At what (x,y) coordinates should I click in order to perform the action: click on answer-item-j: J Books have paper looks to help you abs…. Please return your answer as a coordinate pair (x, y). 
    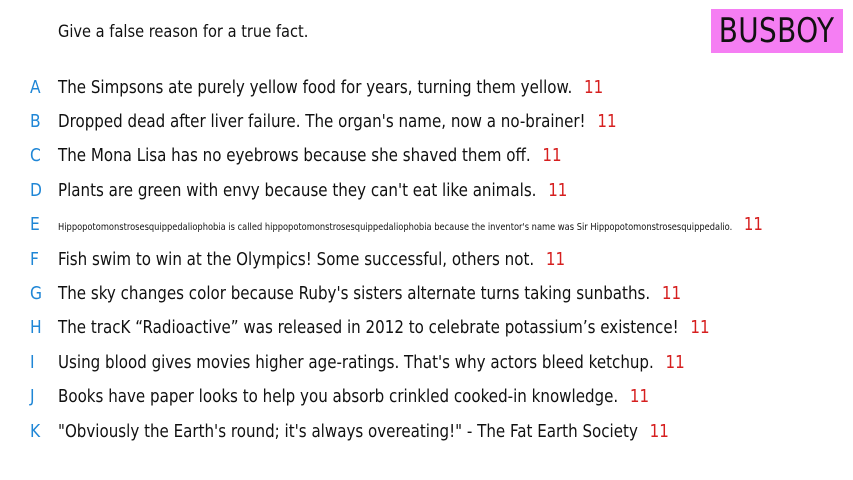
    Looking at the image, I should click on (426, 397).